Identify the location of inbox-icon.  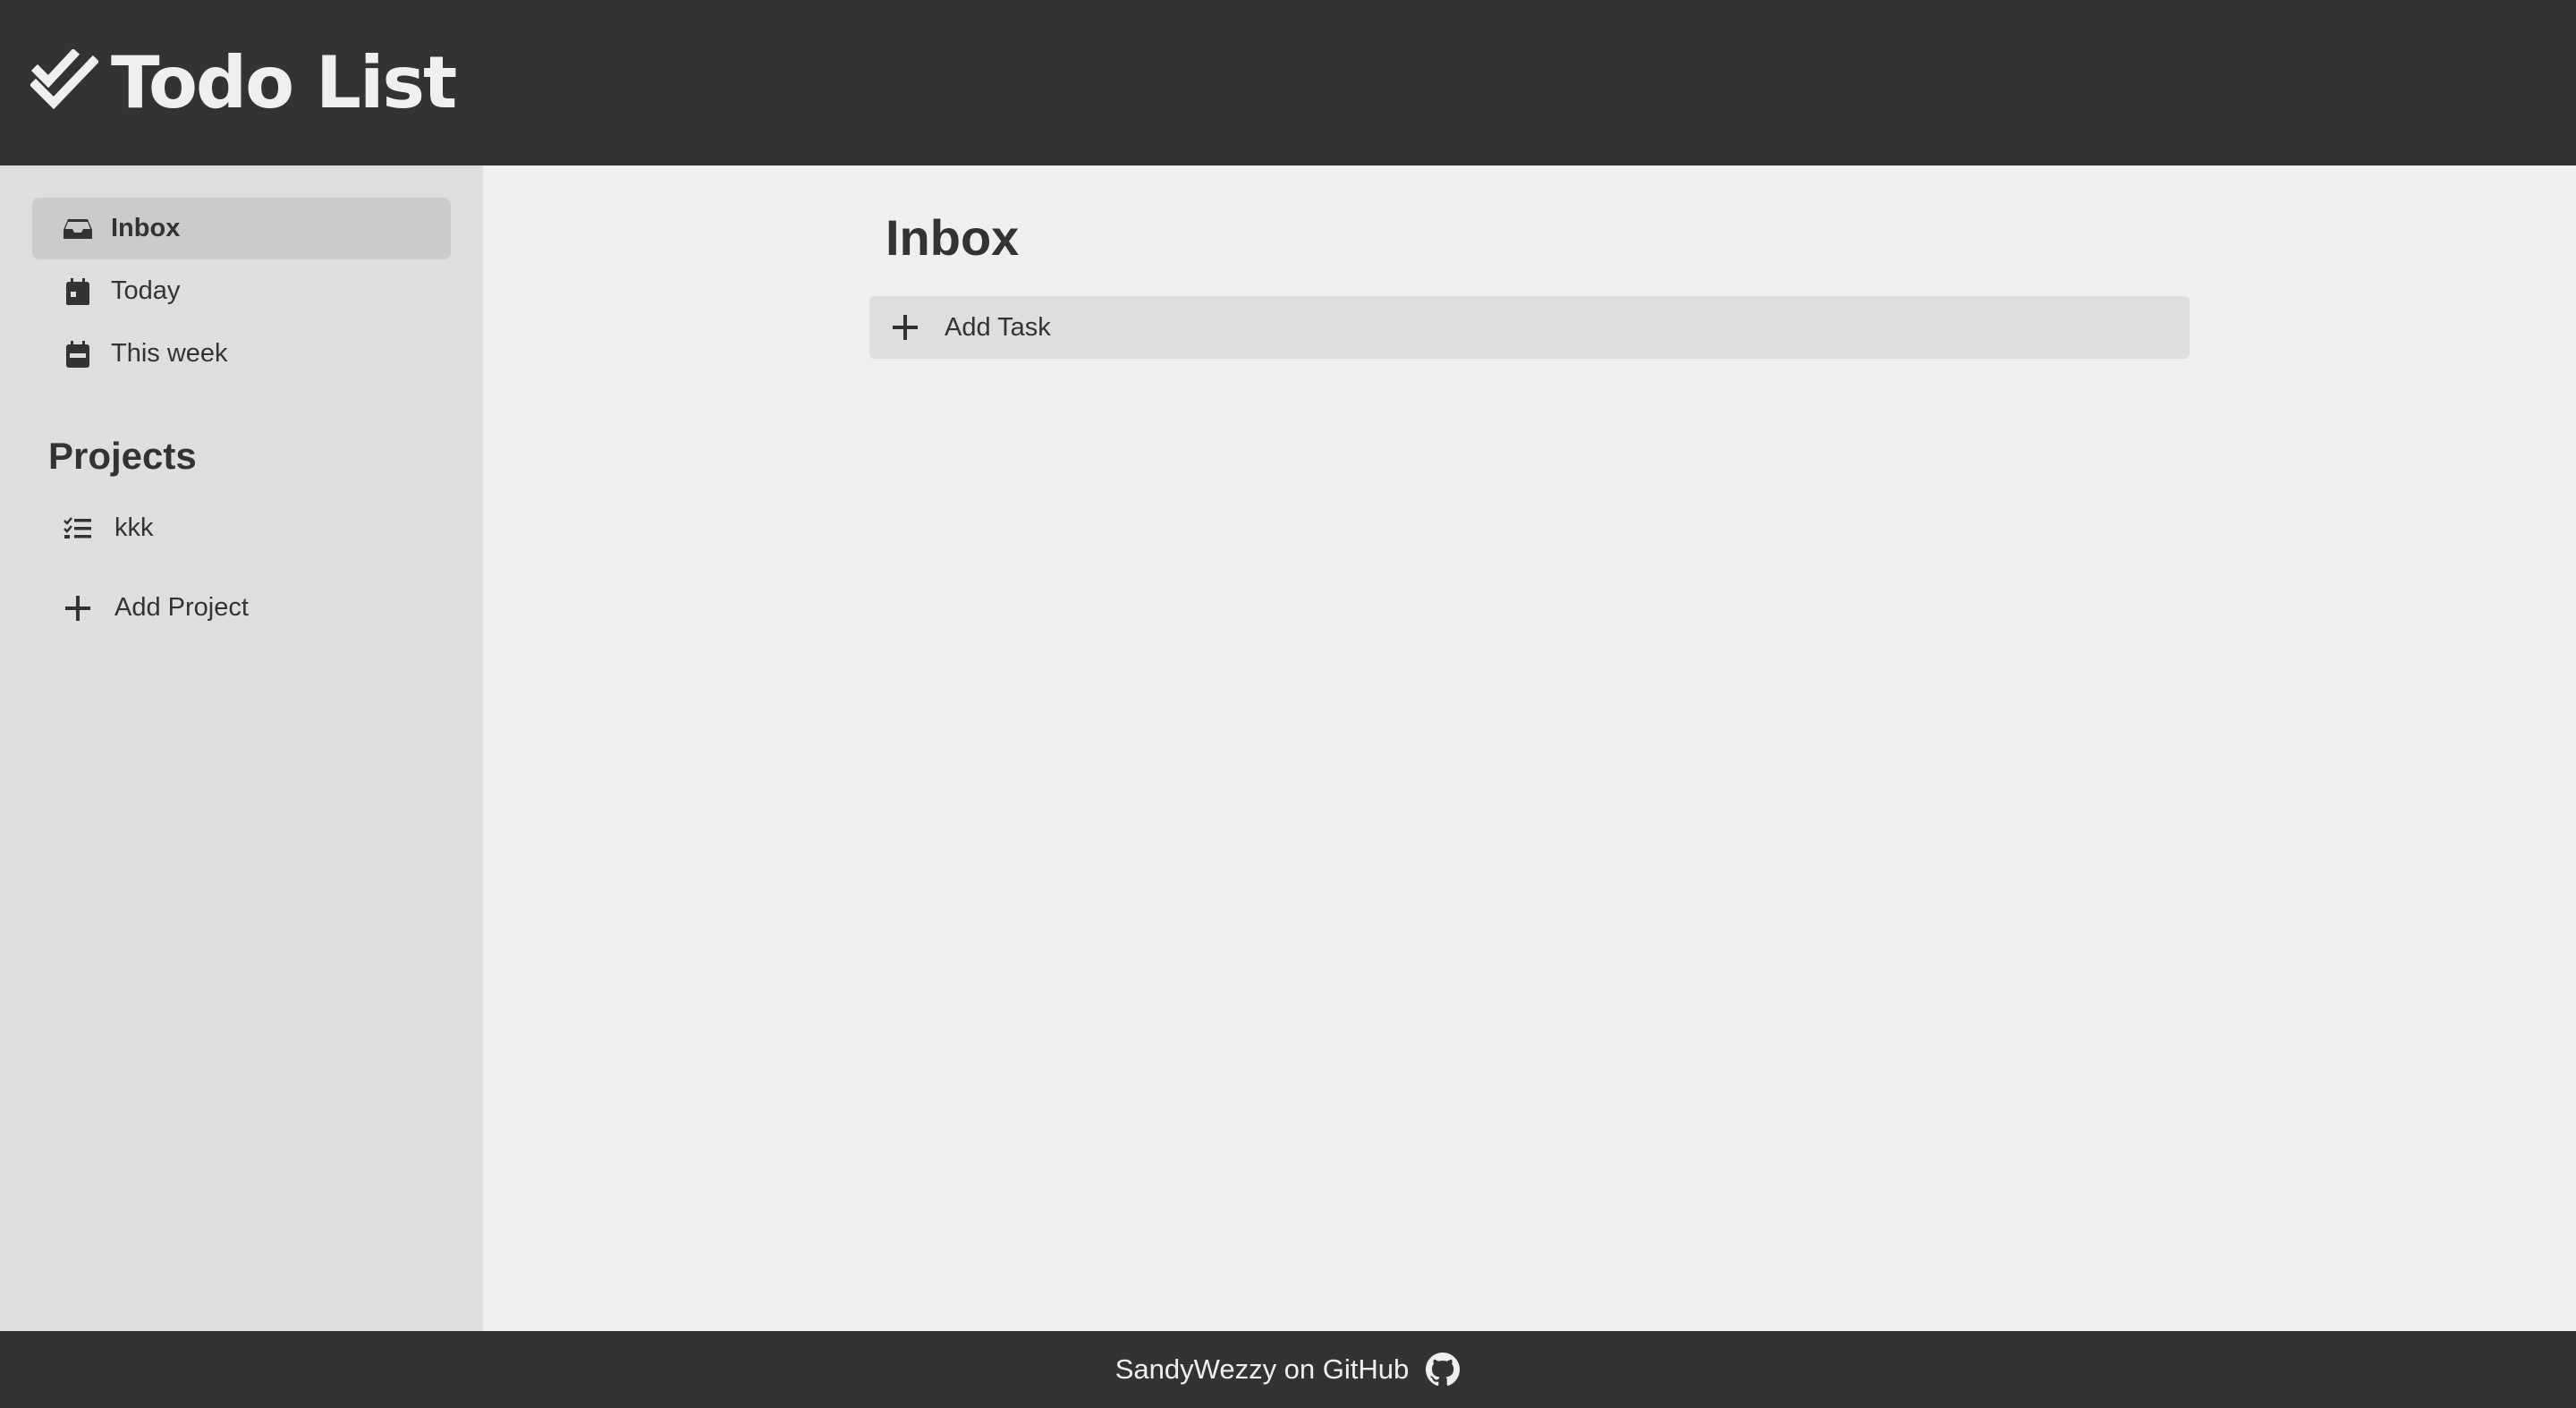
(78, 229).